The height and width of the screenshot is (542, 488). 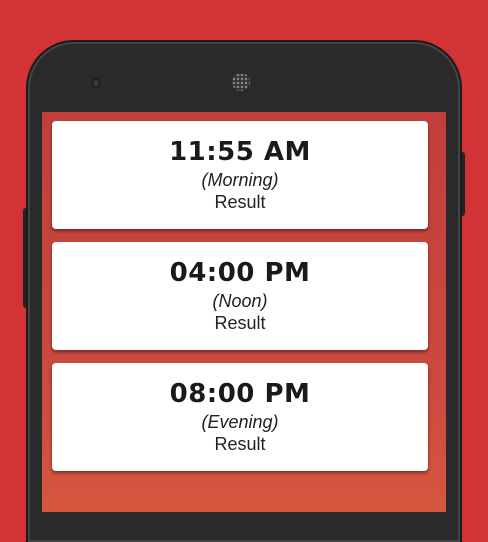 I want to click on time-label: 04:00 PM, so click(x=240, y=273).